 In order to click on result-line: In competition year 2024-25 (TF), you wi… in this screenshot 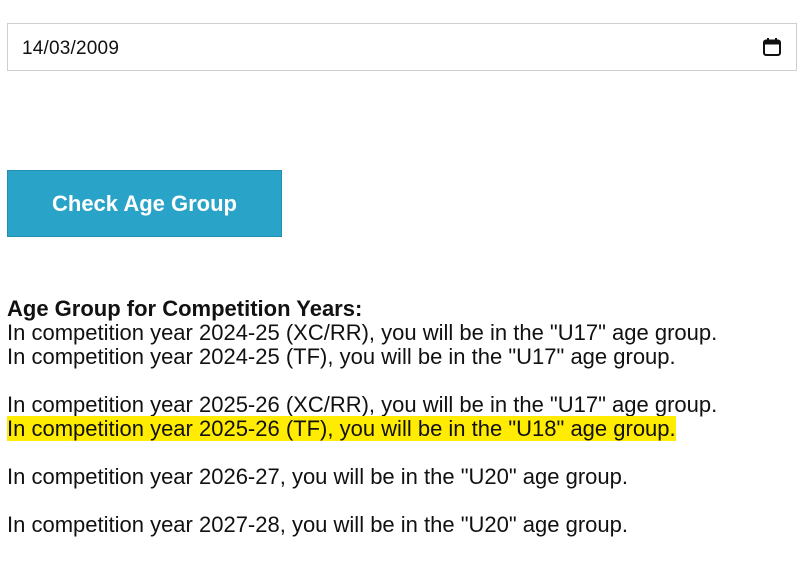, I will do `click(341, 356)`.